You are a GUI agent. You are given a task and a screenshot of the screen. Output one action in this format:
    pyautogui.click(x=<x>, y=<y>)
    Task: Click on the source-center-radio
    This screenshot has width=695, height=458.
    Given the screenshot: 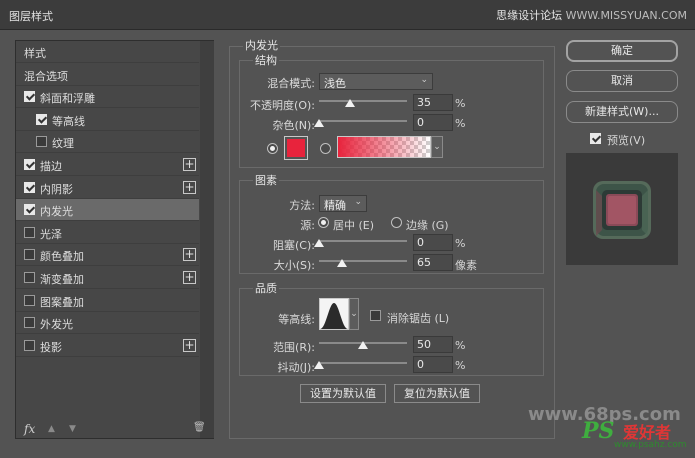 What is the action you would take?
    pyautogui.click(x=323, y=222)
    